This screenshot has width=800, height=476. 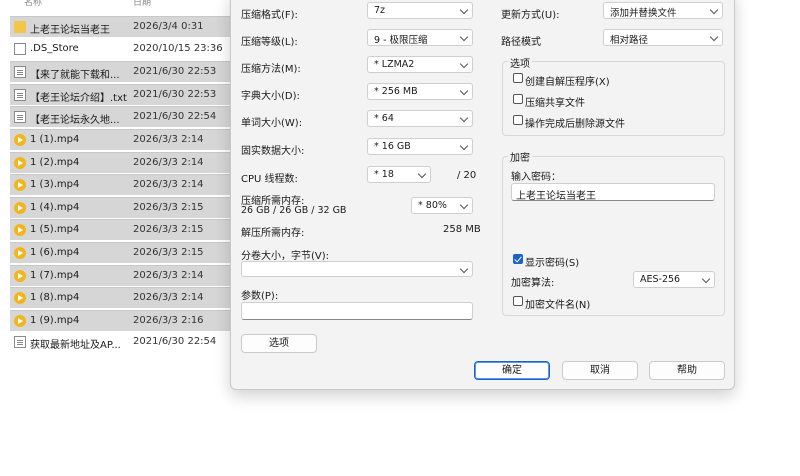 What do you see at coordinates (168, 26) in the screenshot?
I see `file-date: 2026/3/4 0:31` at bounding box center [168, 26].